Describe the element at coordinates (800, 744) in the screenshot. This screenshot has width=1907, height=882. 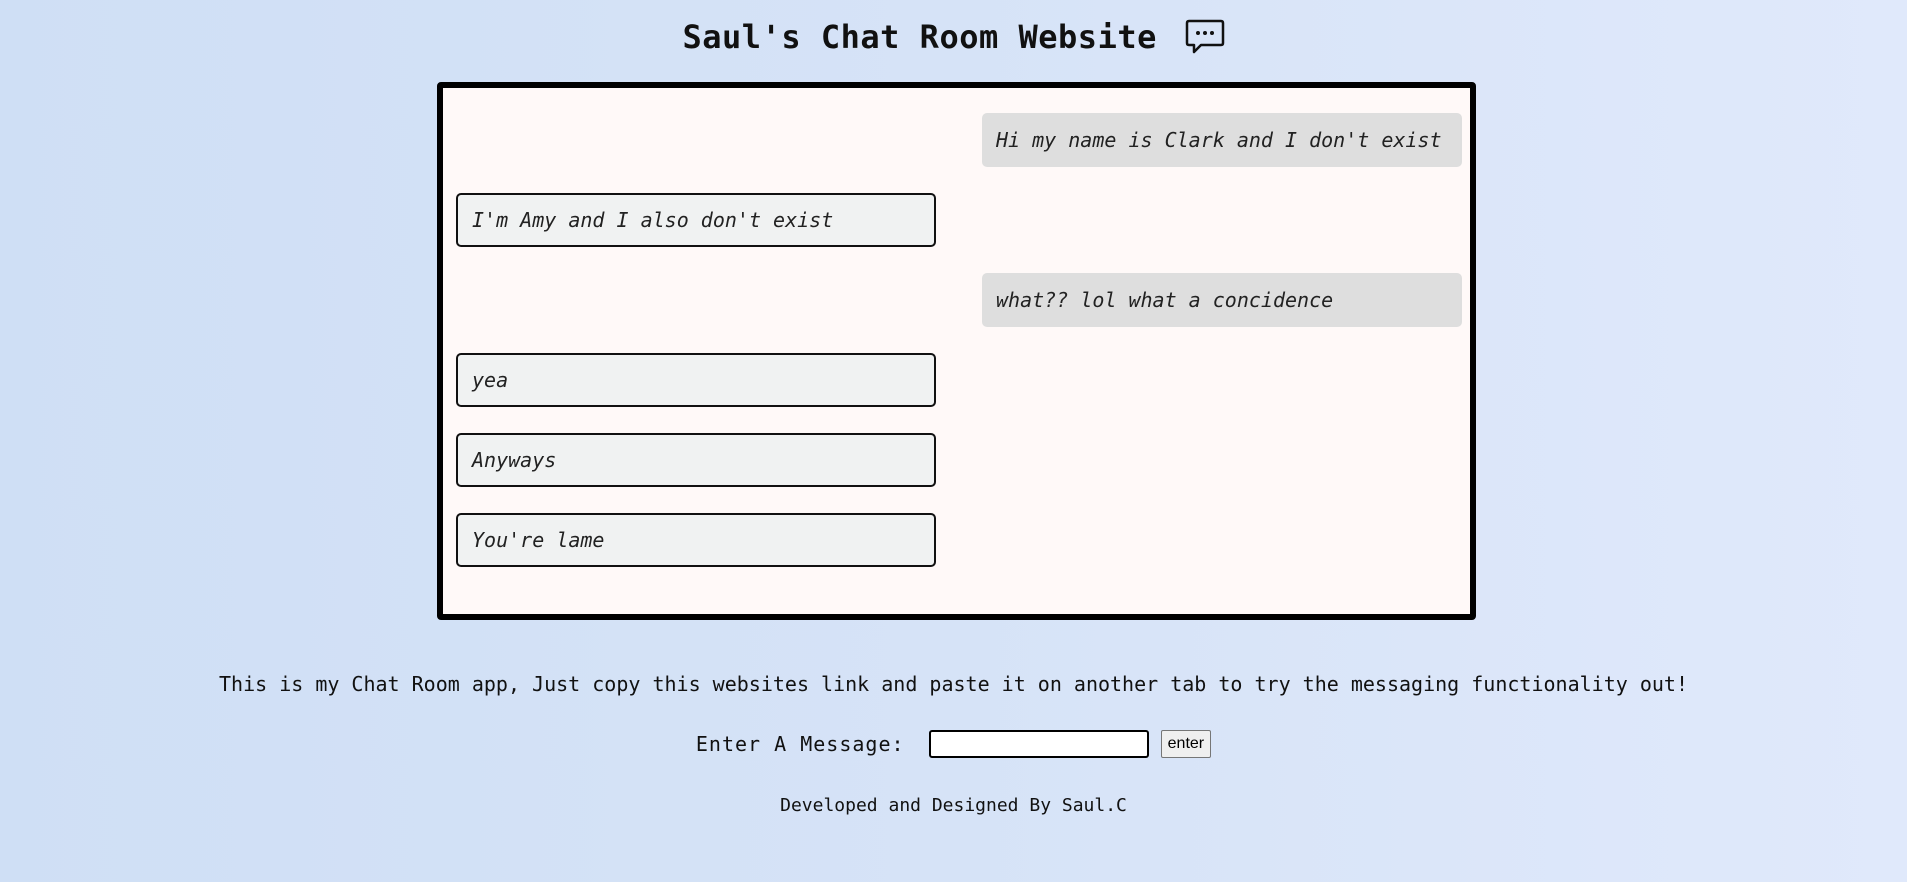
I see `message-input-label: Enter A Message:` at that location.